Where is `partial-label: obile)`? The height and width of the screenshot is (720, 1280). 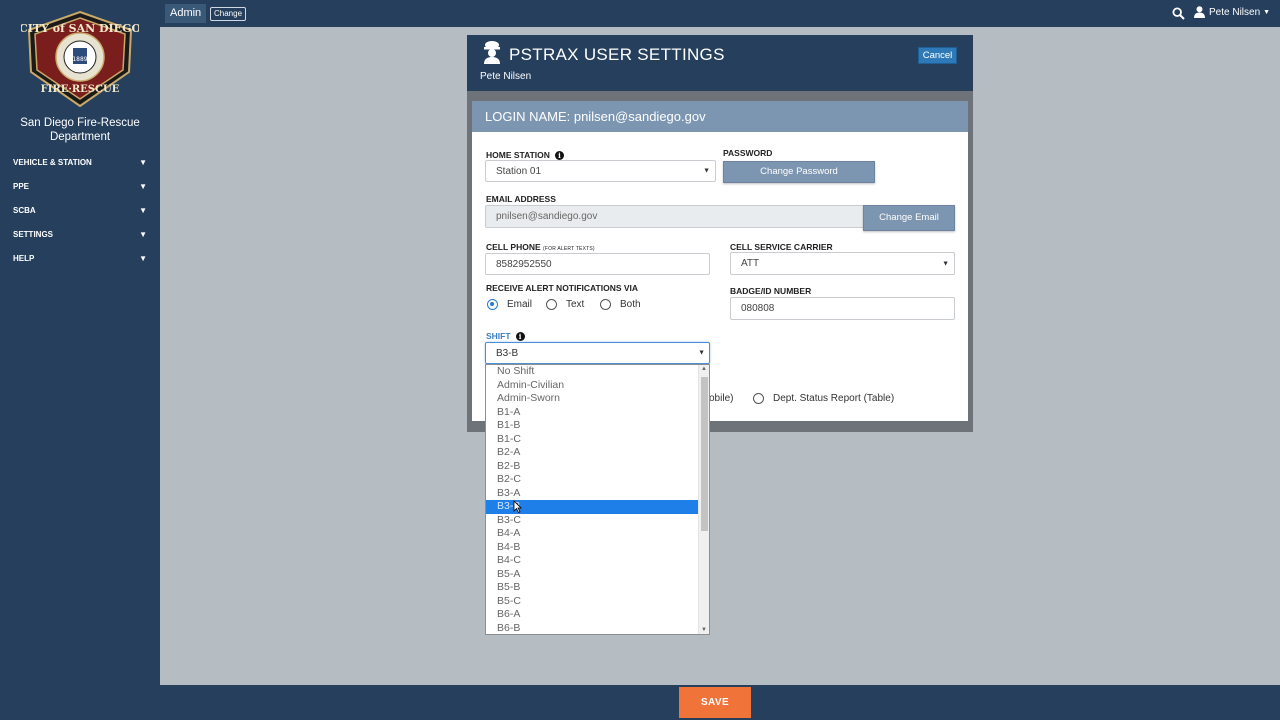
partial-label: obile) is located at coordinates (721, 398).